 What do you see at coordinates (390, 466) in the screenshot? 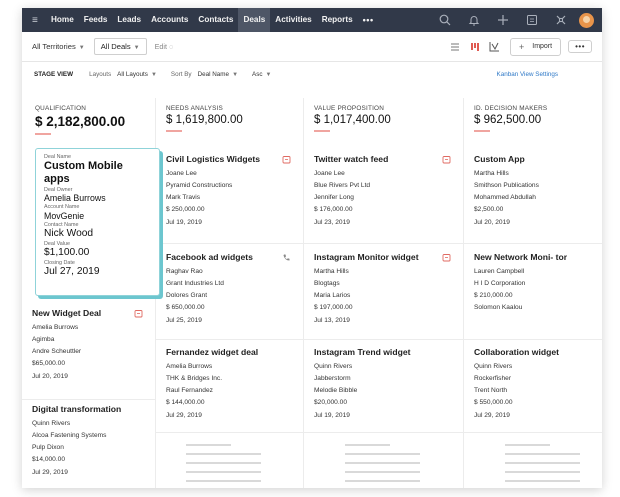
I see `loading-placeholder` at bounding box center [390, 466].